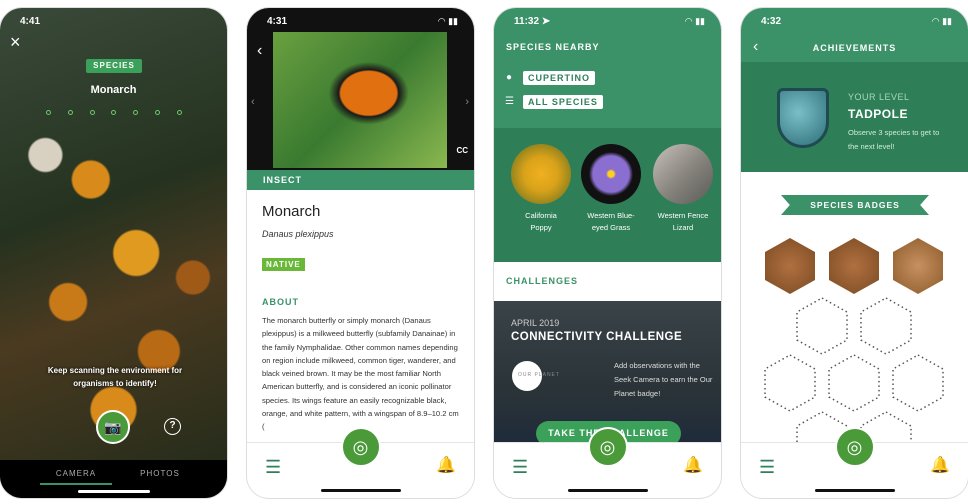 Image resolution: width=968 pixels, height=504 pixels. I want to click on location-button: CUPERTINO, so click(559, 78).